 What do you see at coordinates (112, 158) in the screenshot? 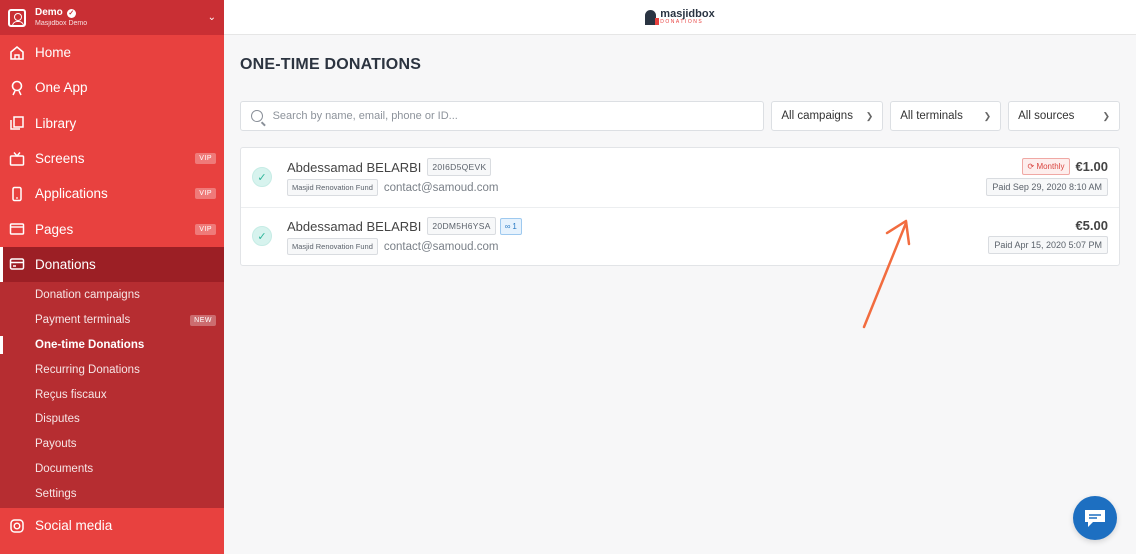
I see `sidebar-item-screens: Screens VIP` at bounding box center [112, 158].